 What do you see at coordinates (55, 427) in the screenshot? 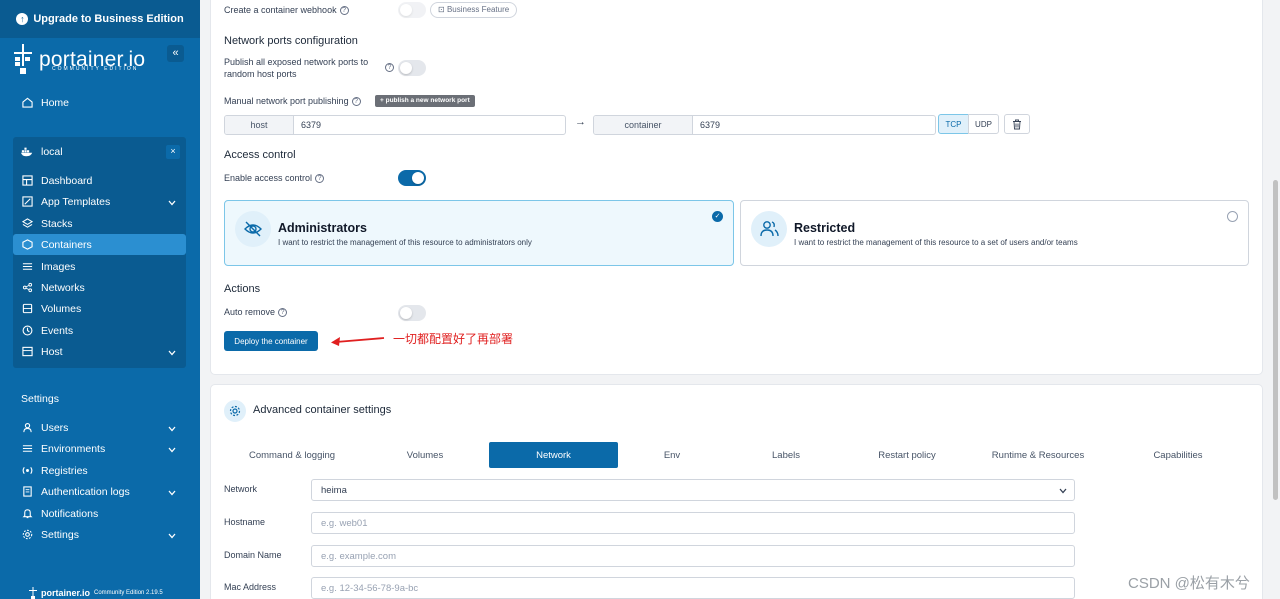
I see `sidebar-item-label: Users` at bounding box center [55, 427].